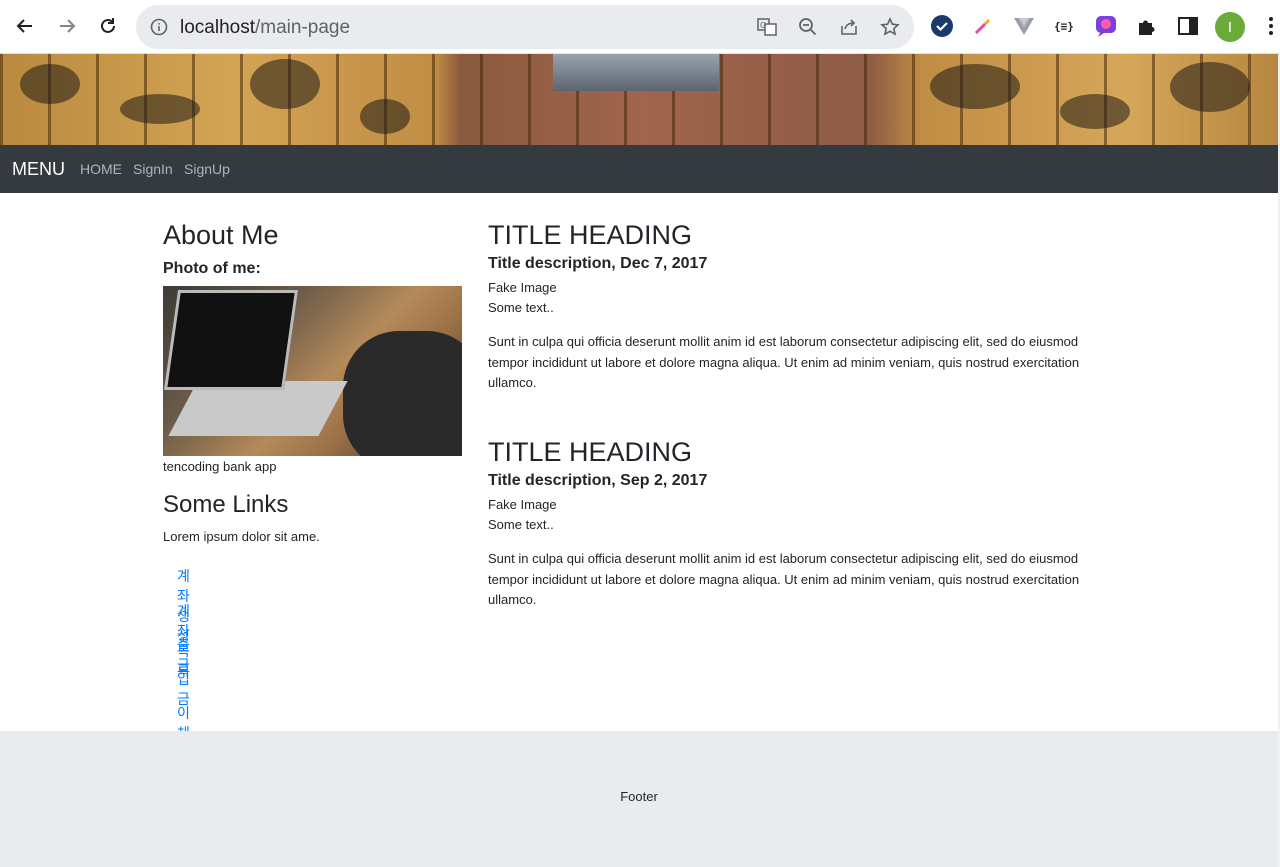 Image resolution: width=1280 pixels, height=867 pixels. What do you see at coordinates (983, 26) in the screenshot?
I see `extension-color-picker-icon` at bounding box center [983, 26].